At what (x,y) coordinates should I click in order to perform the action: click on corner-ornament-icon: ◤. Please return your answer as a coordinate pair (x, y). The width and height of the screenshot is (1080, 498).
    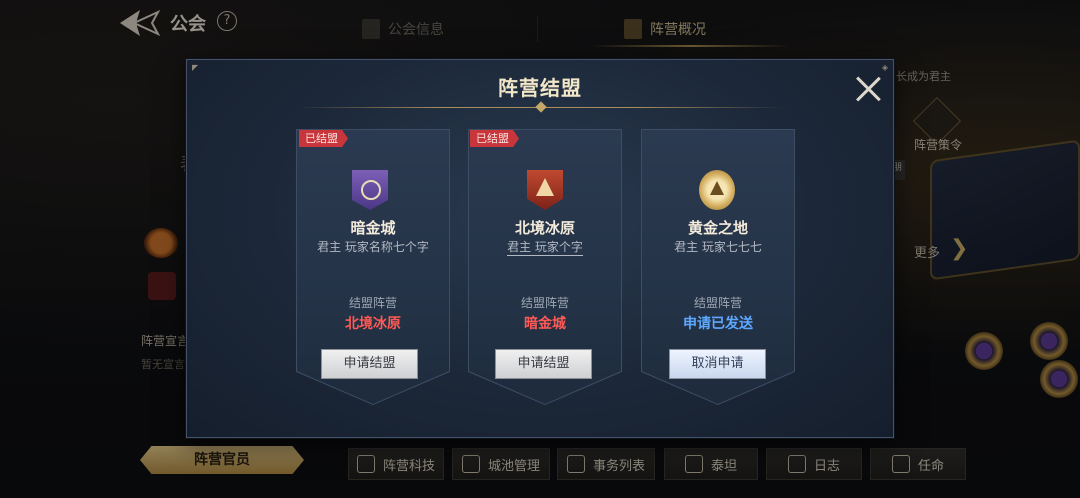
    Looking at the image, I should click on (195, 67).